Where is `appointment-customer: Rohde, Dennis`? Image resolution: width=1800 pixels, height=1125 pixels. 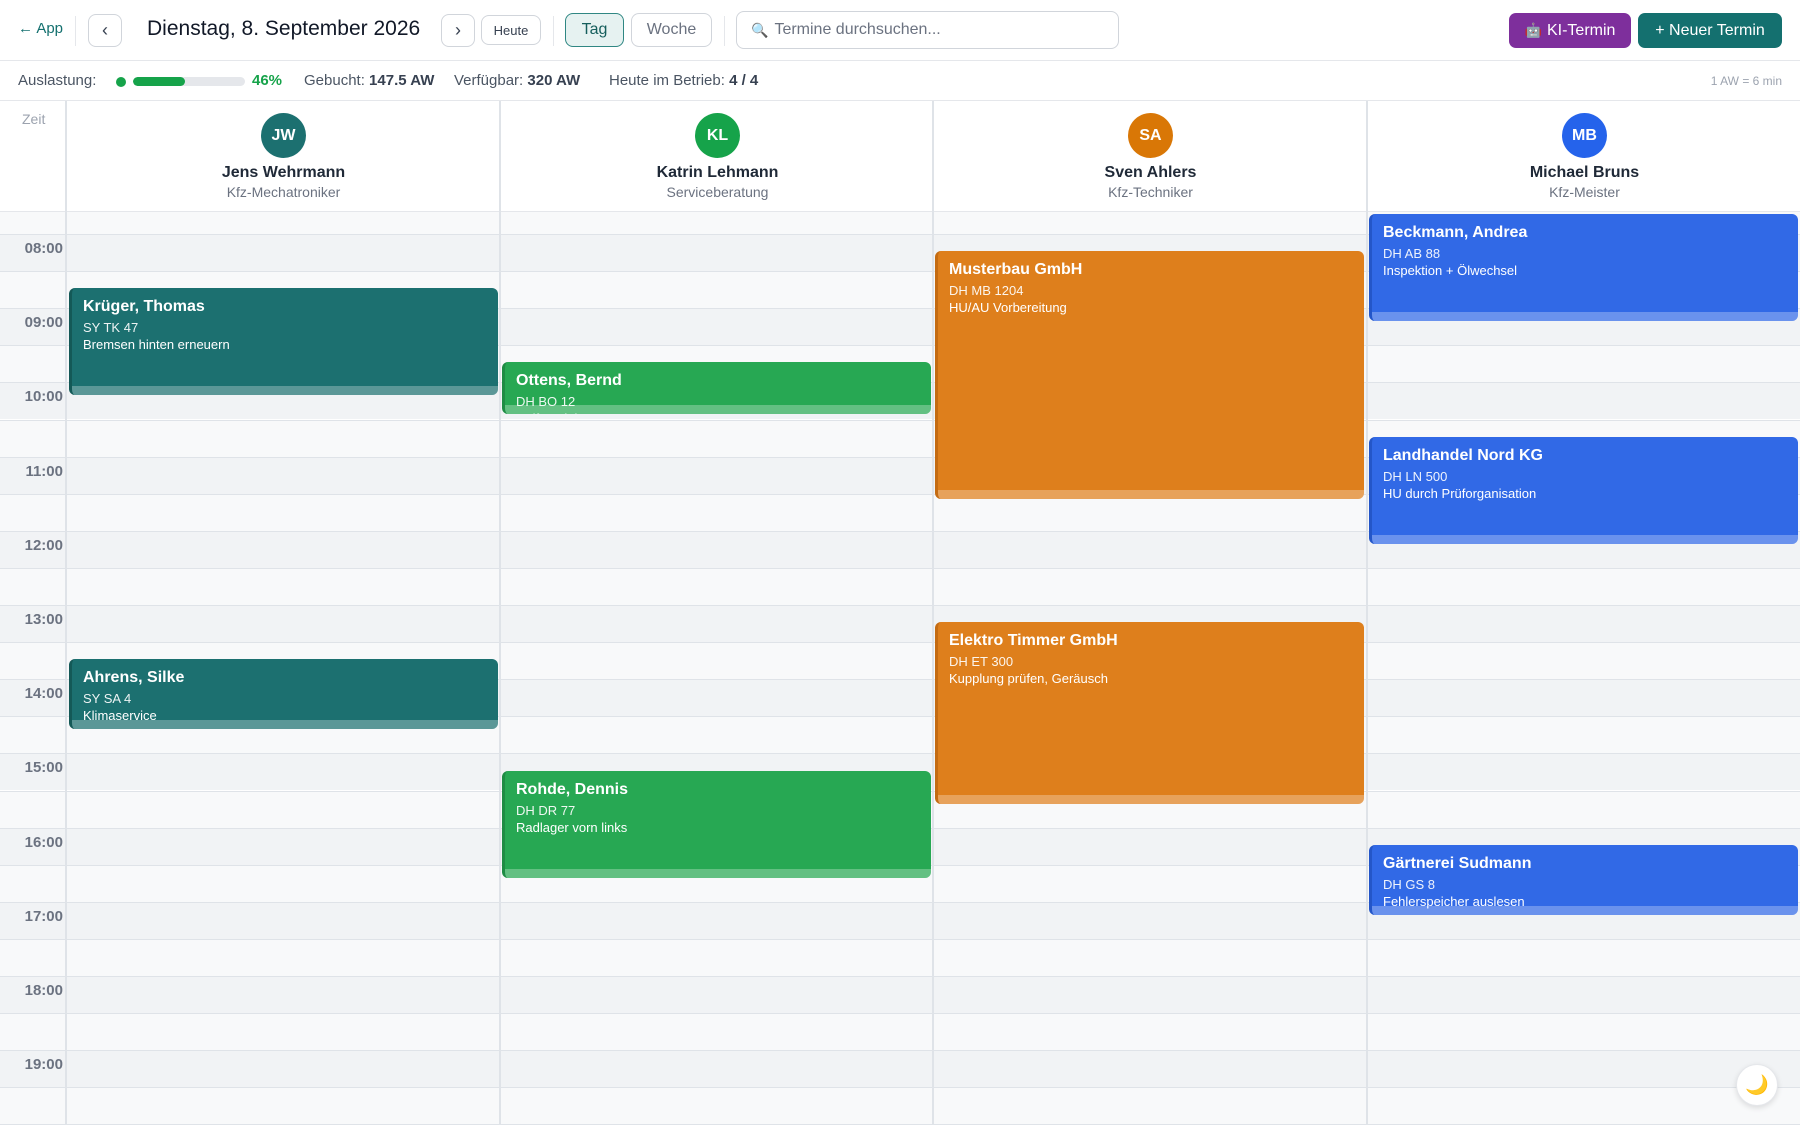
appointment-customer: Rohde, Dennis is located at coordinates (572, 789).